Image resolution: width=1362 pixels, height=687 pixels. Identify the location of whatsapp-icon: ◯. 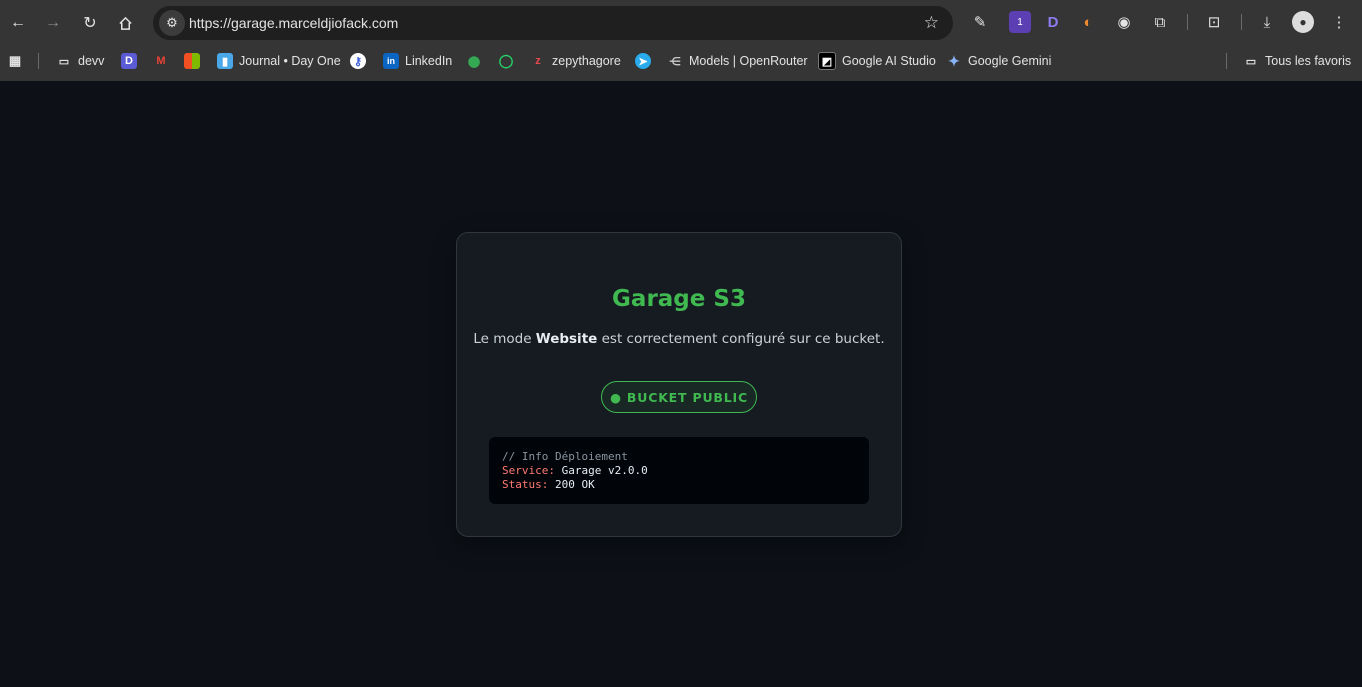
(506, 60).